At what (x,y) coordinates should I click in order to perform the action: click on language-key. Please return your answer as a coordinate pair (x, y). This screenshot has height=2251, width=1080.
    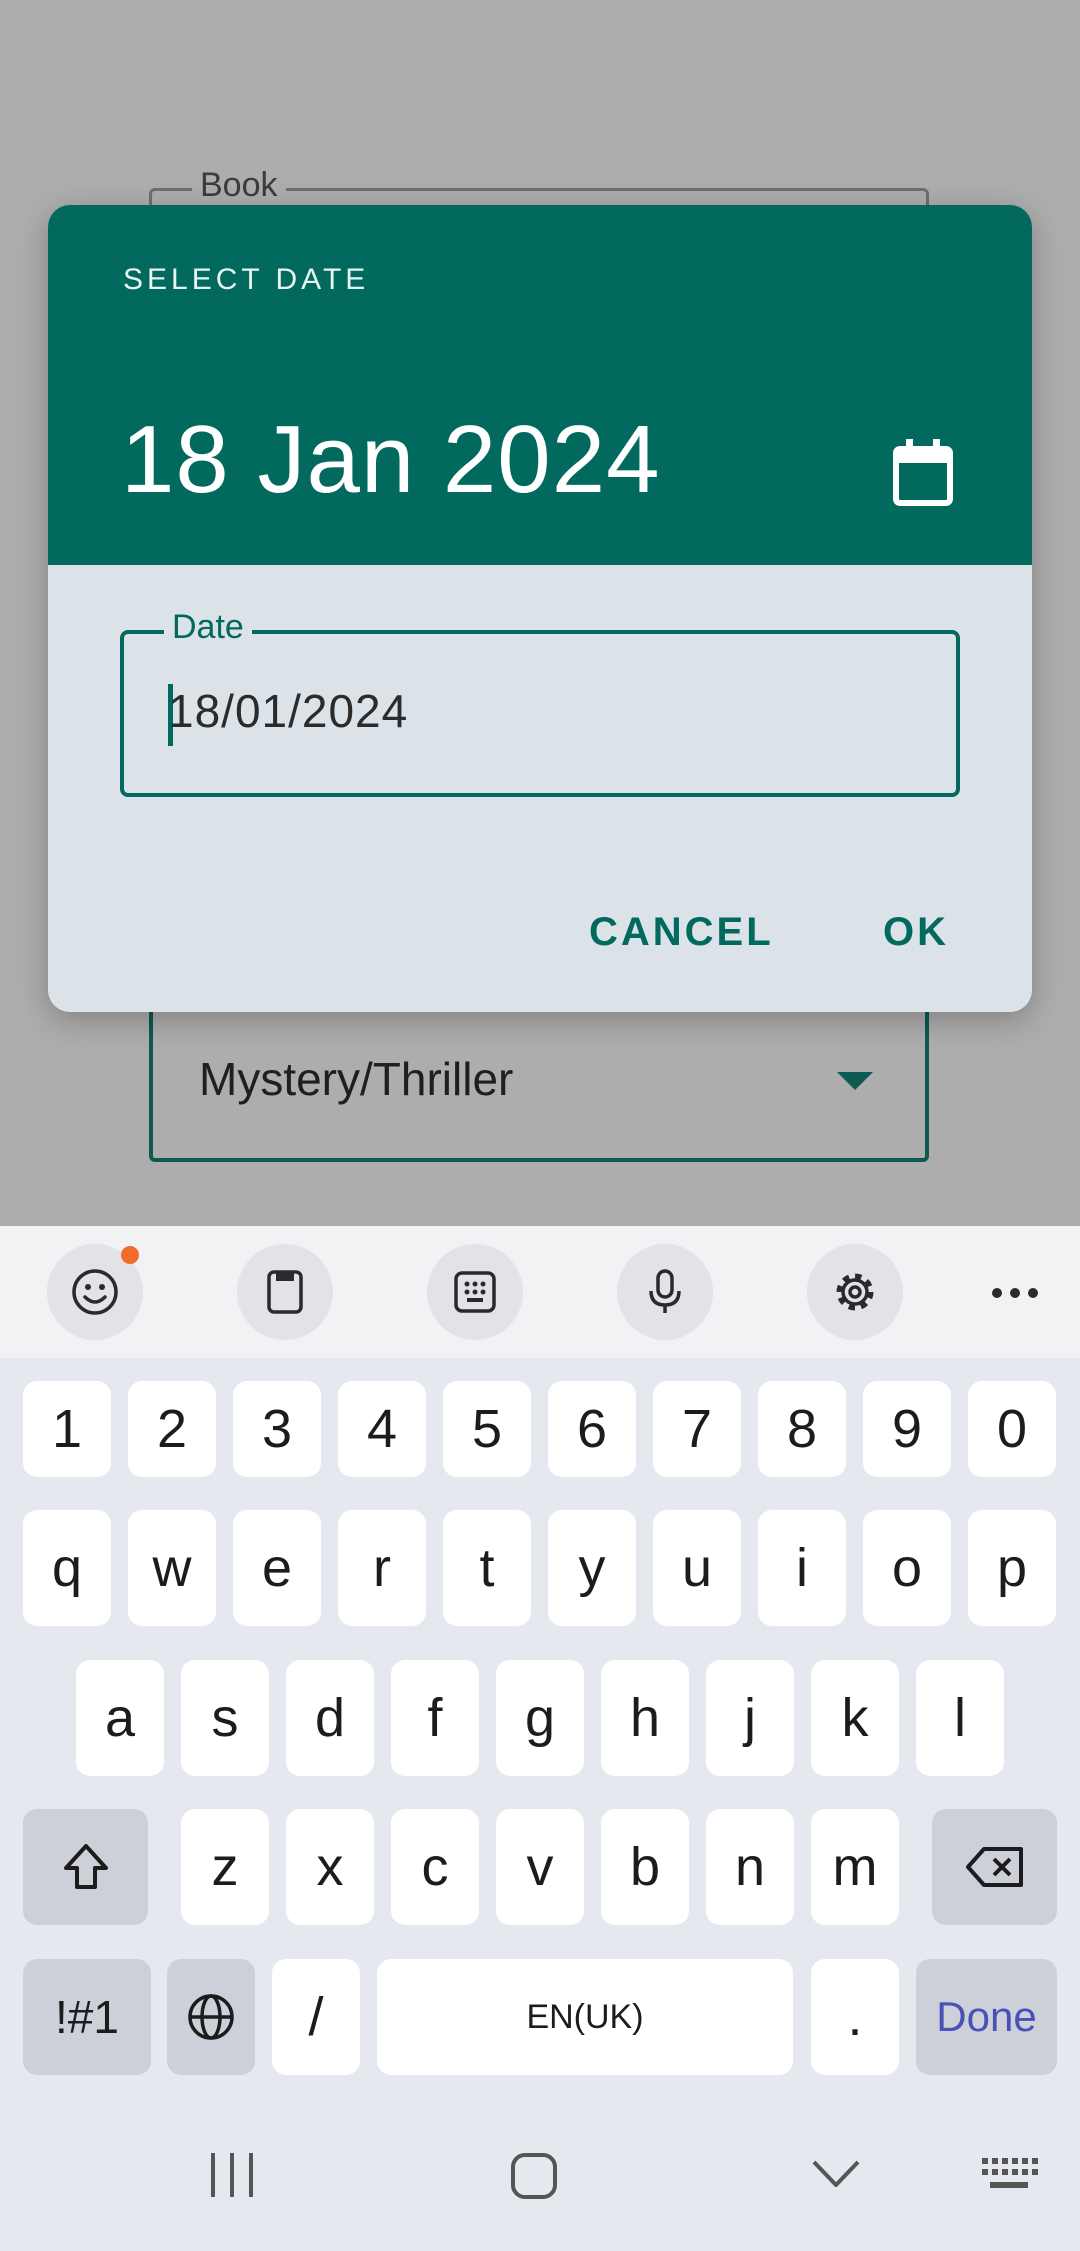
    Looking at the image, I should click on (211, 2017).